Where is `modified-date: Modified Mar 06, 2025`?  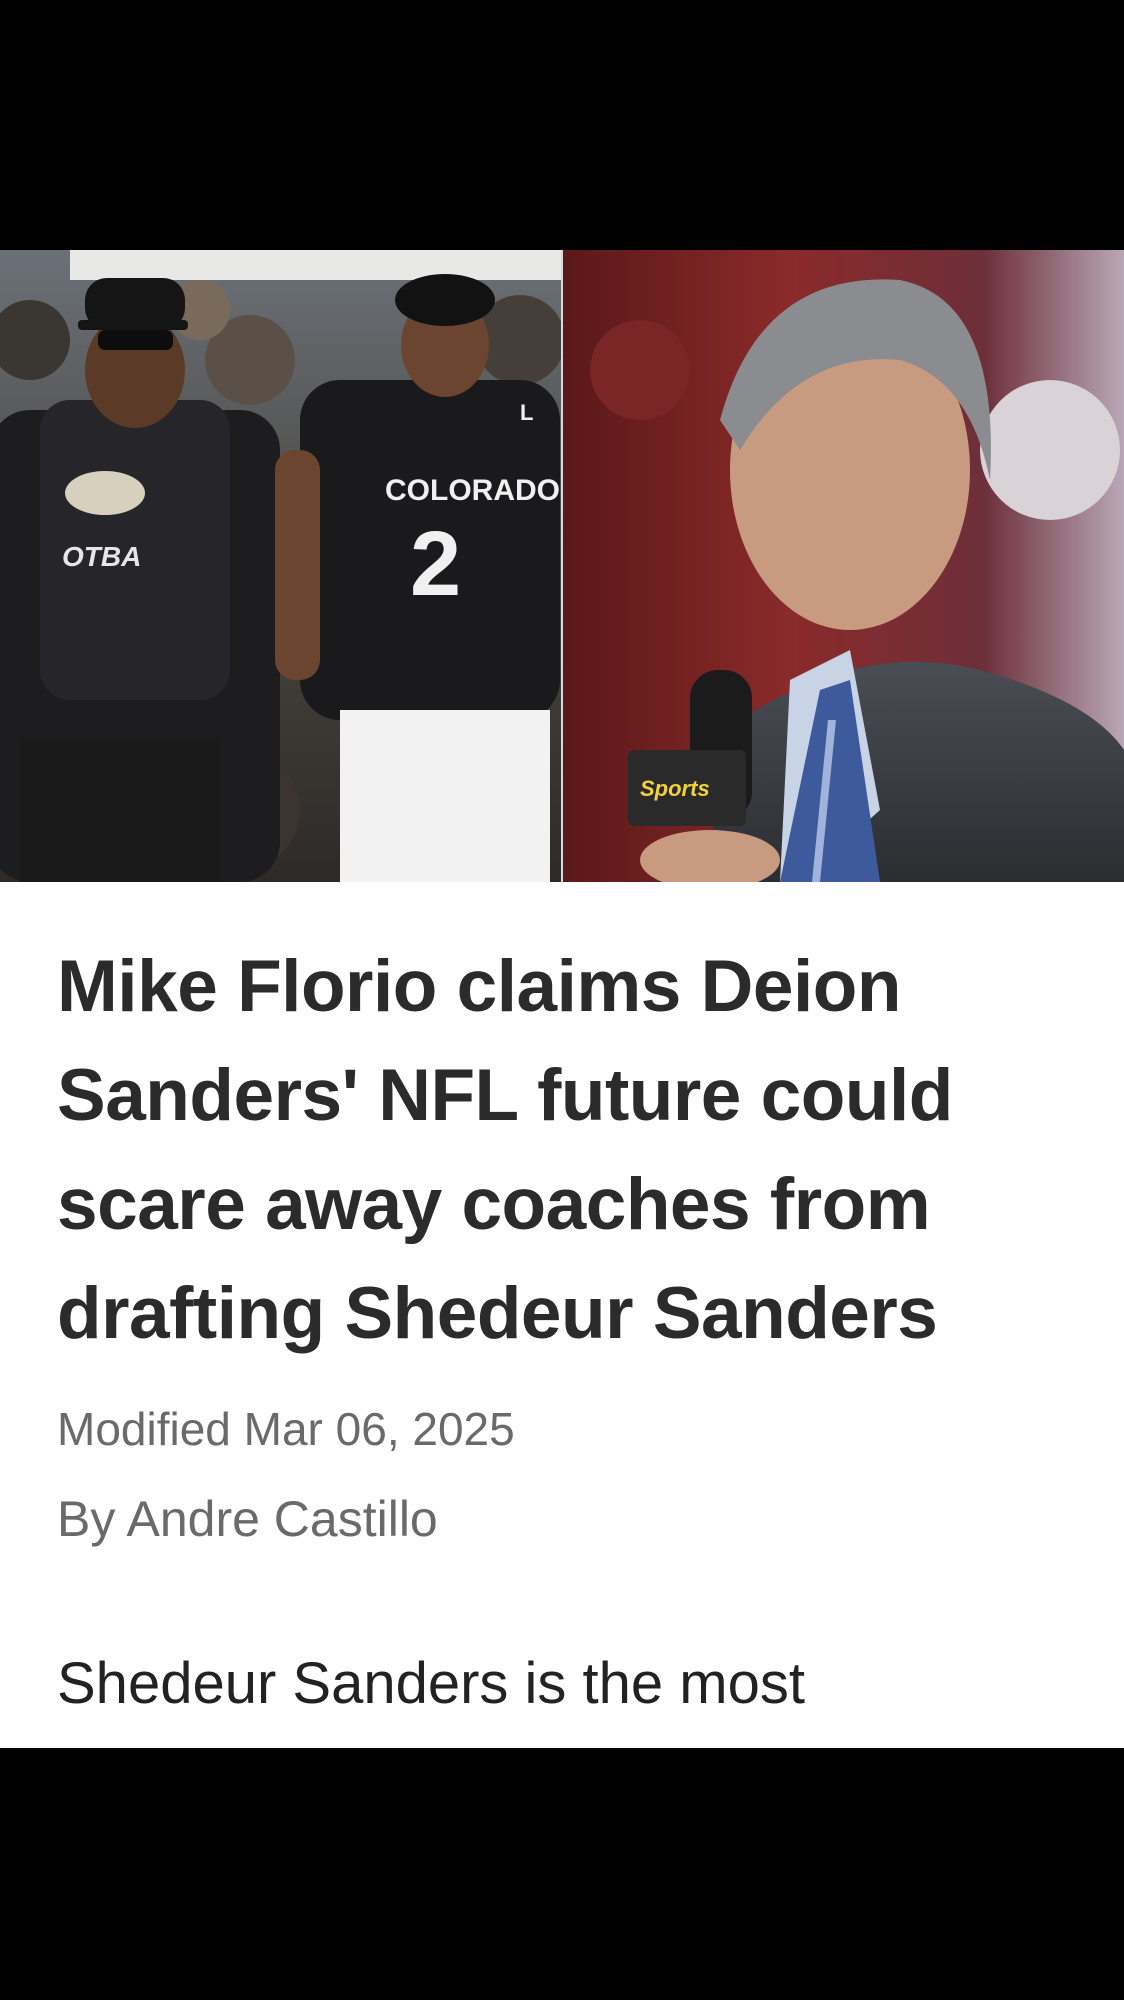
modified-date: Modified Mar 06, 2025 is located at coordinates (286, 1429).